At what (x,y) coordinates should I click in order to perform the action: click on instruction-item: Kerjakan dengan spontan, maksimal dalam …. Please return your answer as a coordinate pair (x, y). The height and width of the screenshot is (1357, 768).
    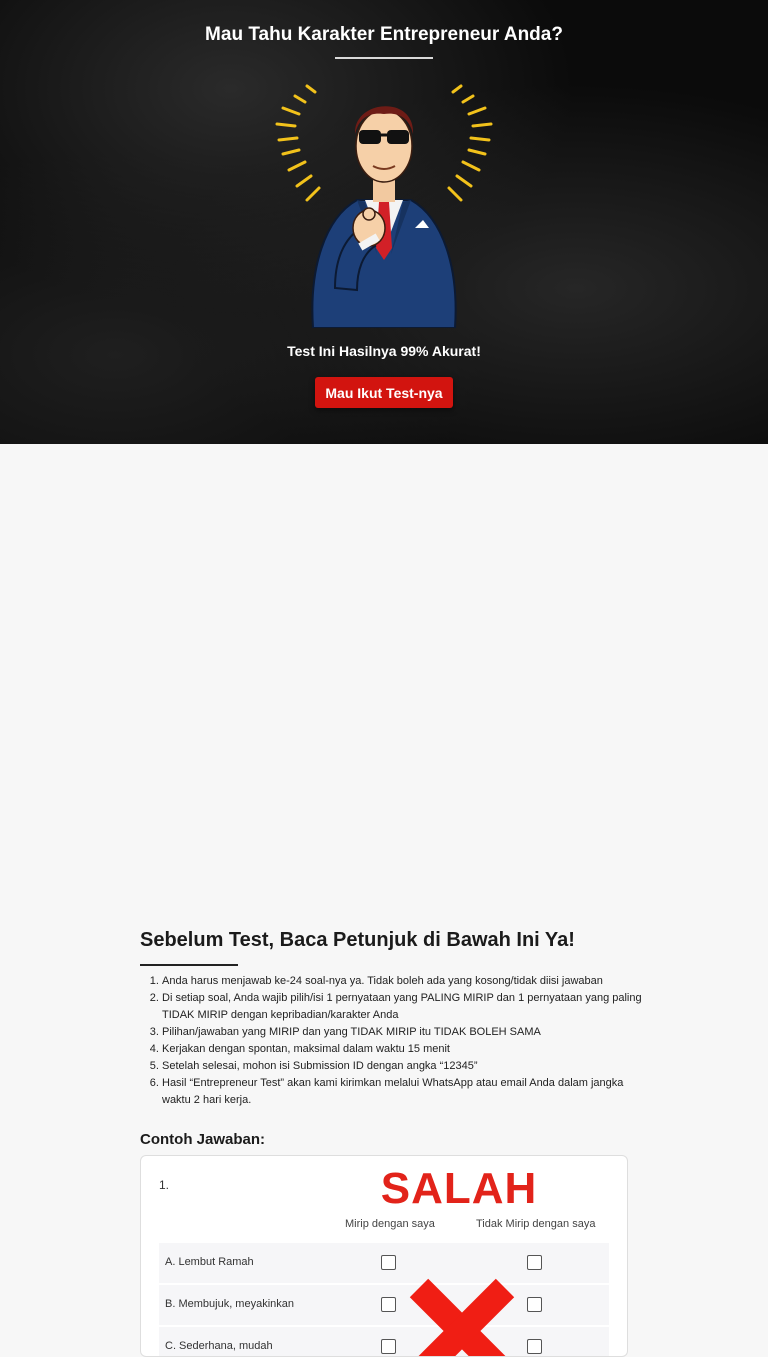
    Looking at the image, I should click on (407, 1049).